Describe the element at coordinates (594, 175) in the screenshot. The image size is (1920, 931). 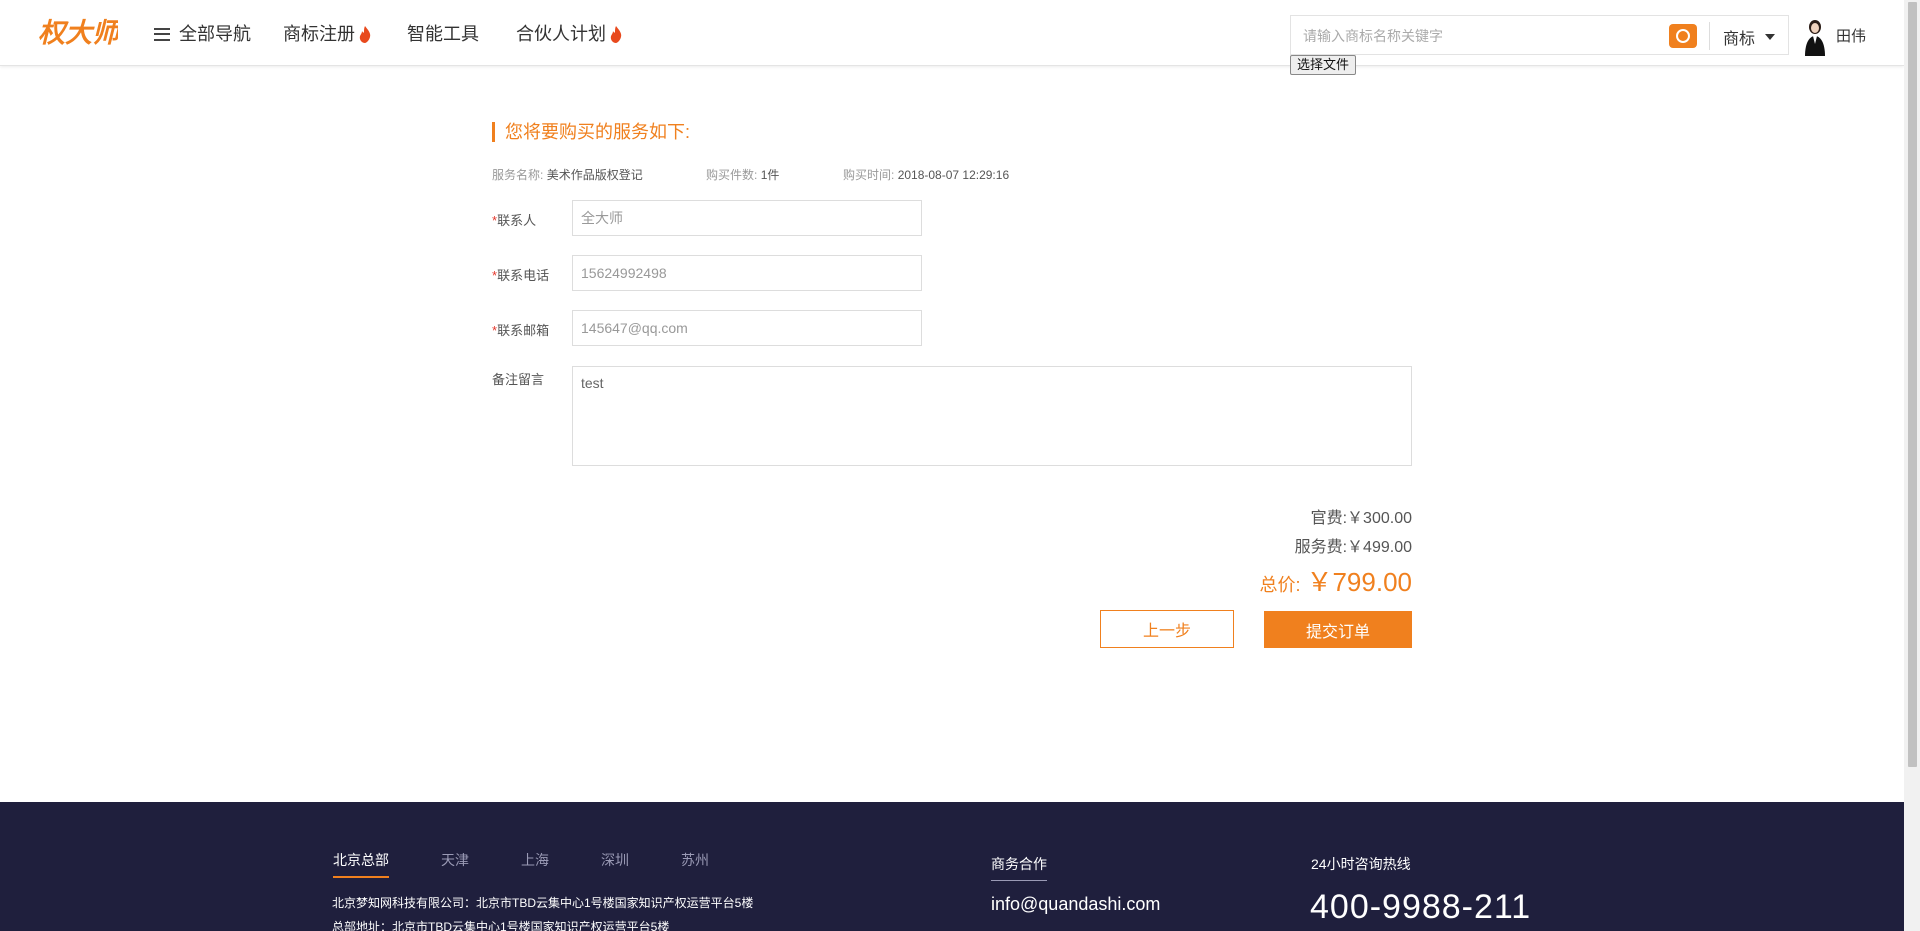
I see `service-name-value: 美术作品版权登记` at that location.